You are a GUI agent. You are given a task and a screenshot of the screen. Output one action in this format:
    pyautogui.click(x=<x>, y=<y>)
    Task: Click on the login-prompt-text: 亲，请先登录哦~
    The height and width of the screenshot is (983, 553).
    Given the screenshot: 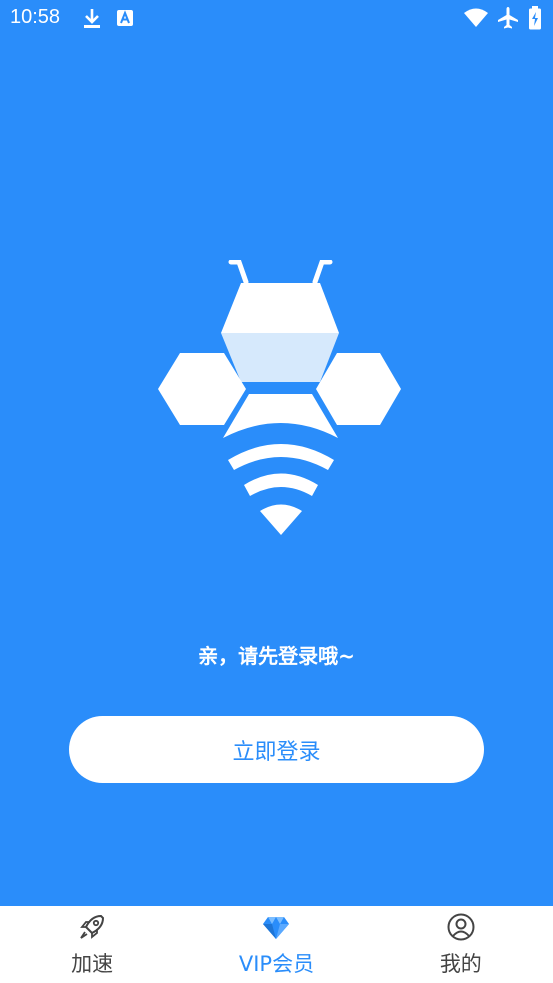 What is the action you would take?
    pyautogui.click(x=276, y=656)
    